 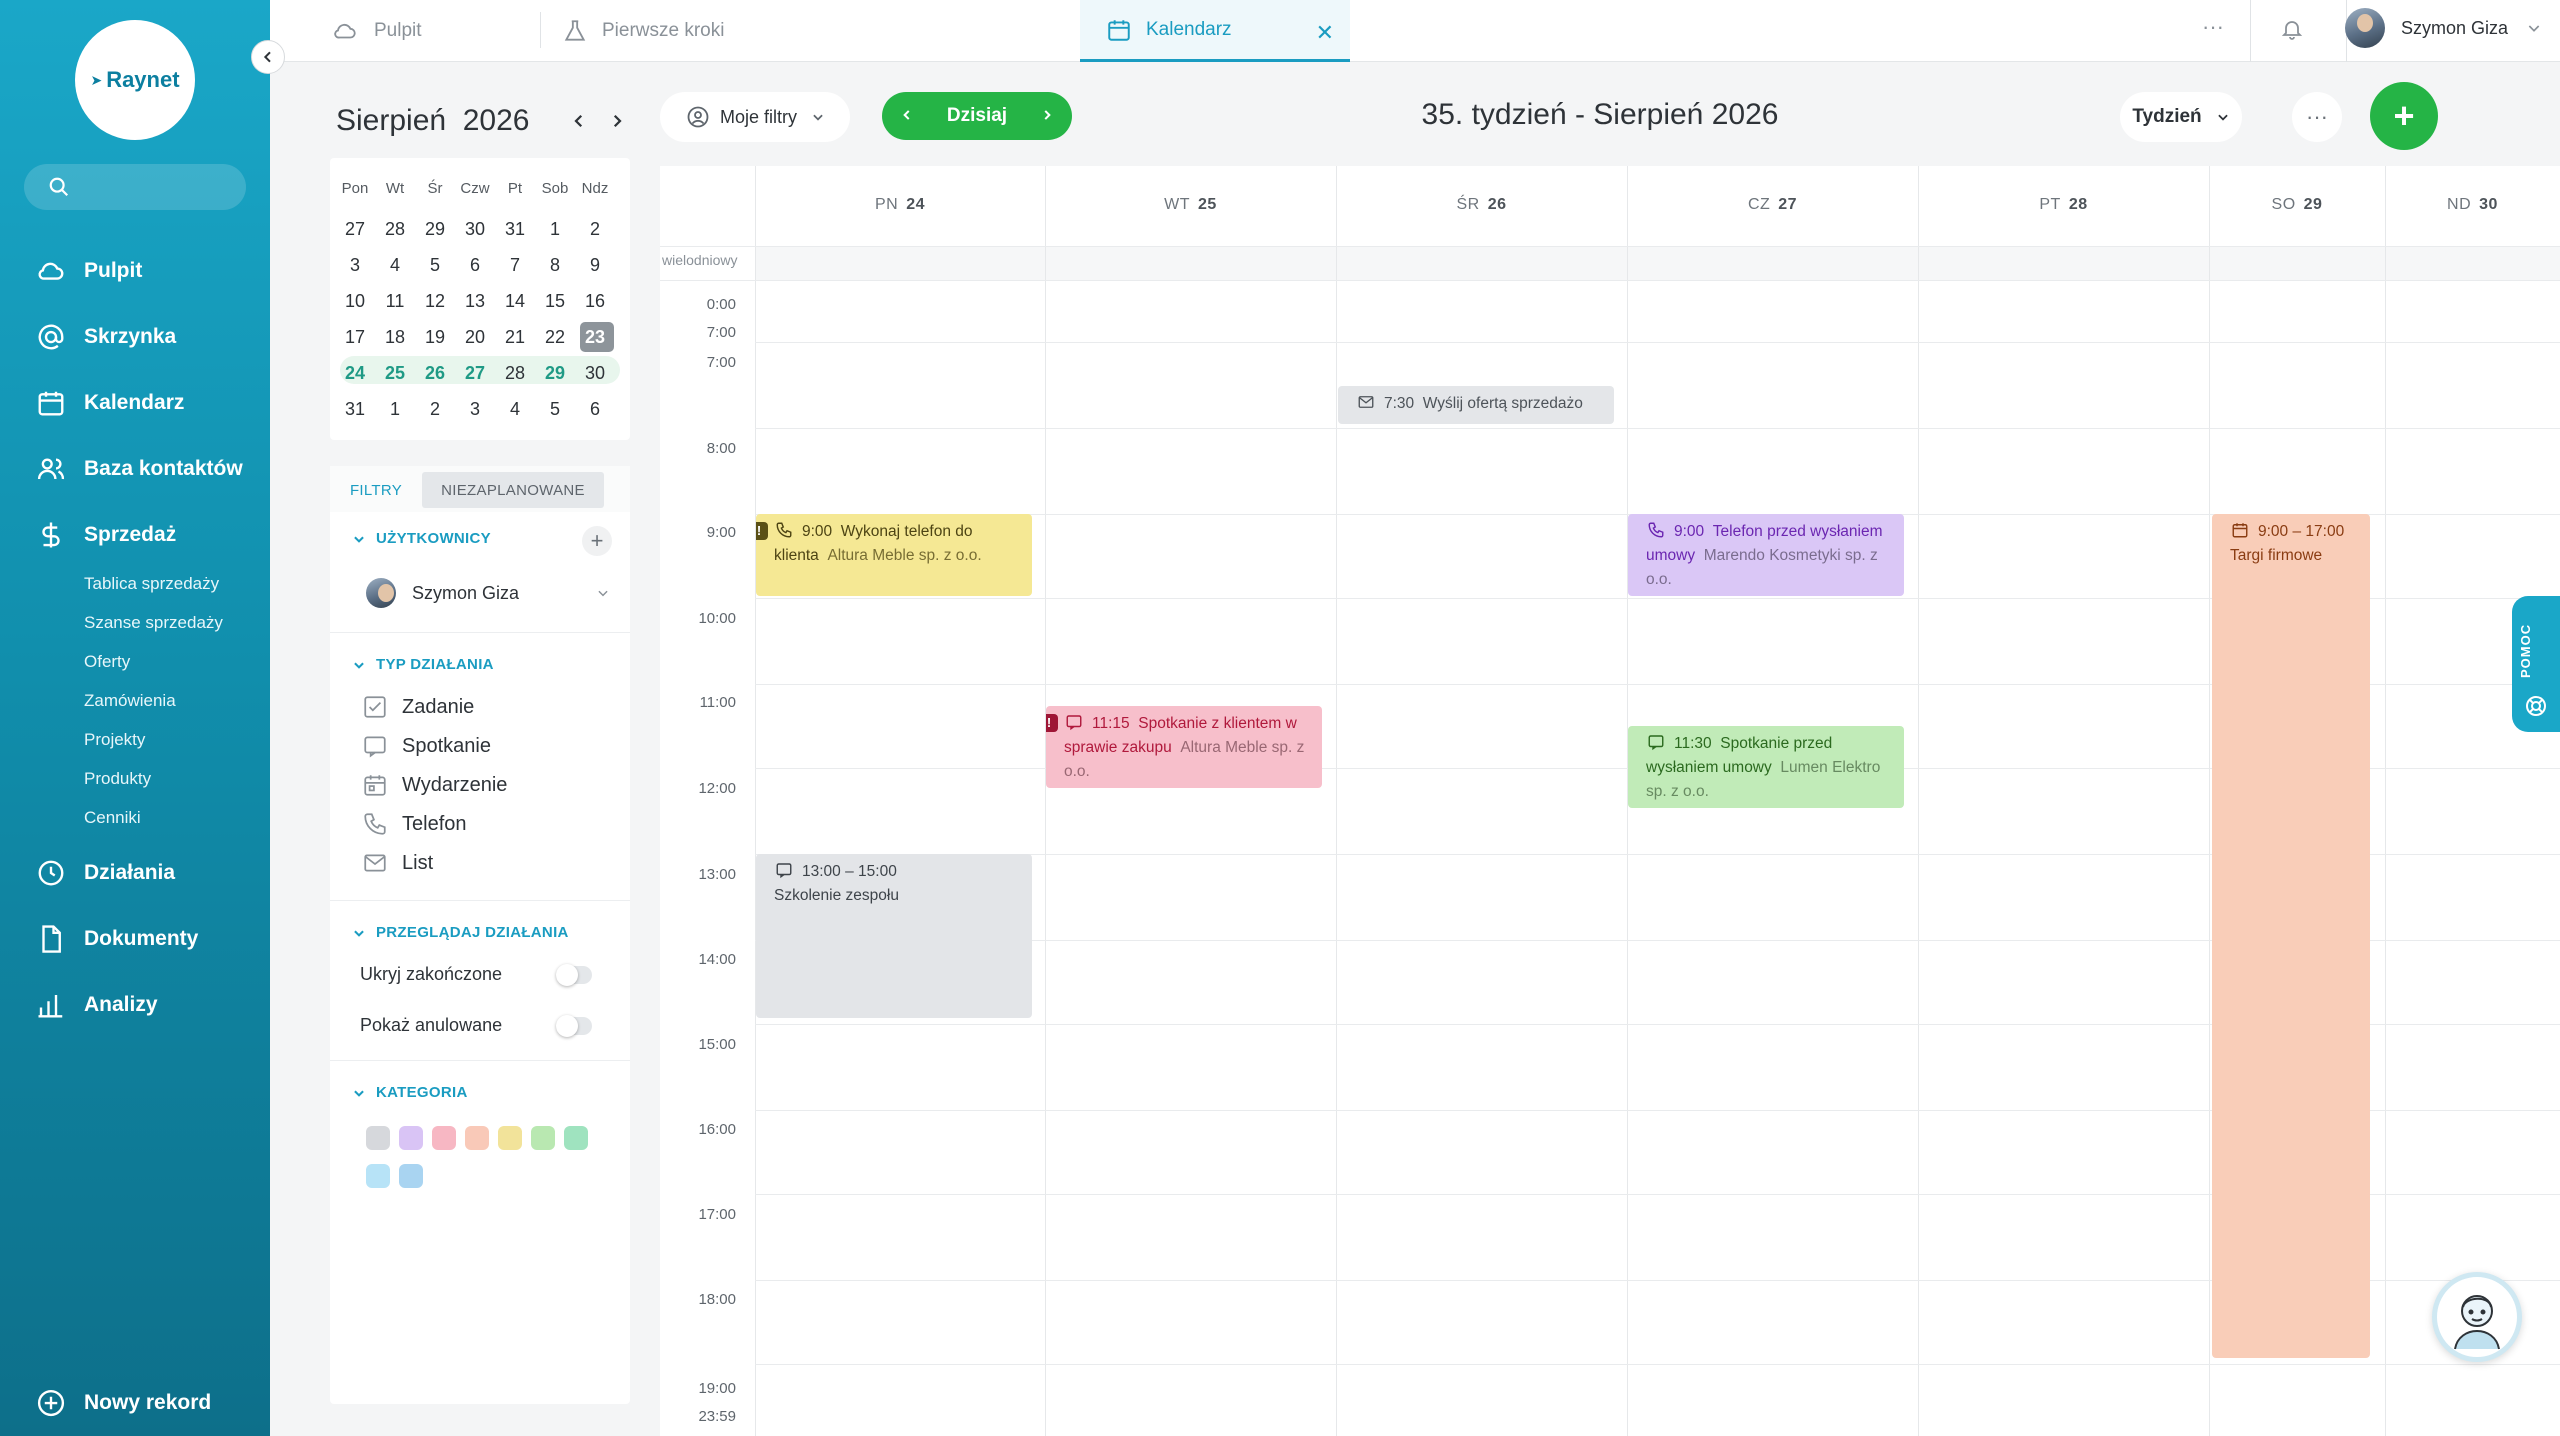 What do you see at coordinates (555, 265) in the screenshot?
I see `minical-day: 8` at bounding box center [555, 265].